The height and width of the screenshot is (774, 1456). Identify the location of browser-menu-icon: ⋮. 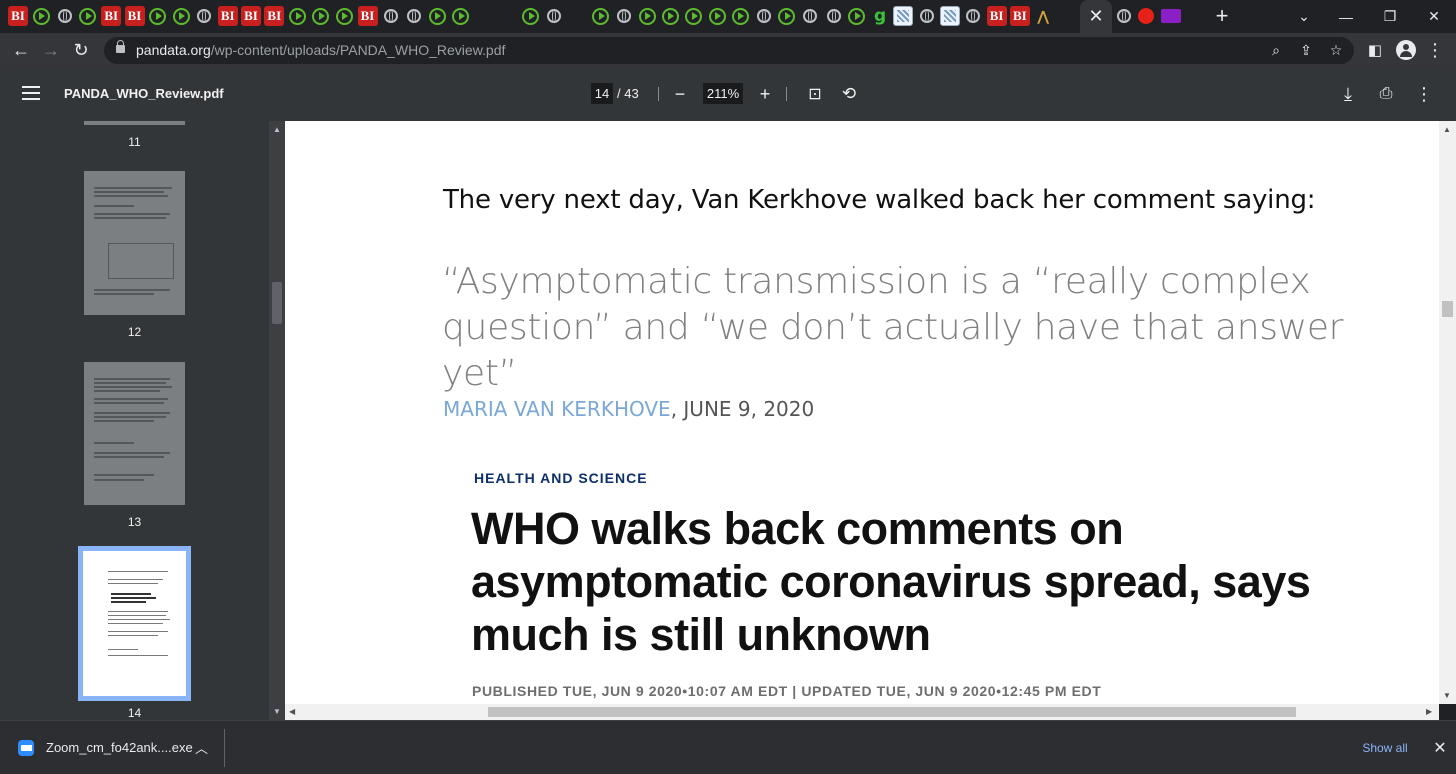
(1435, 50).